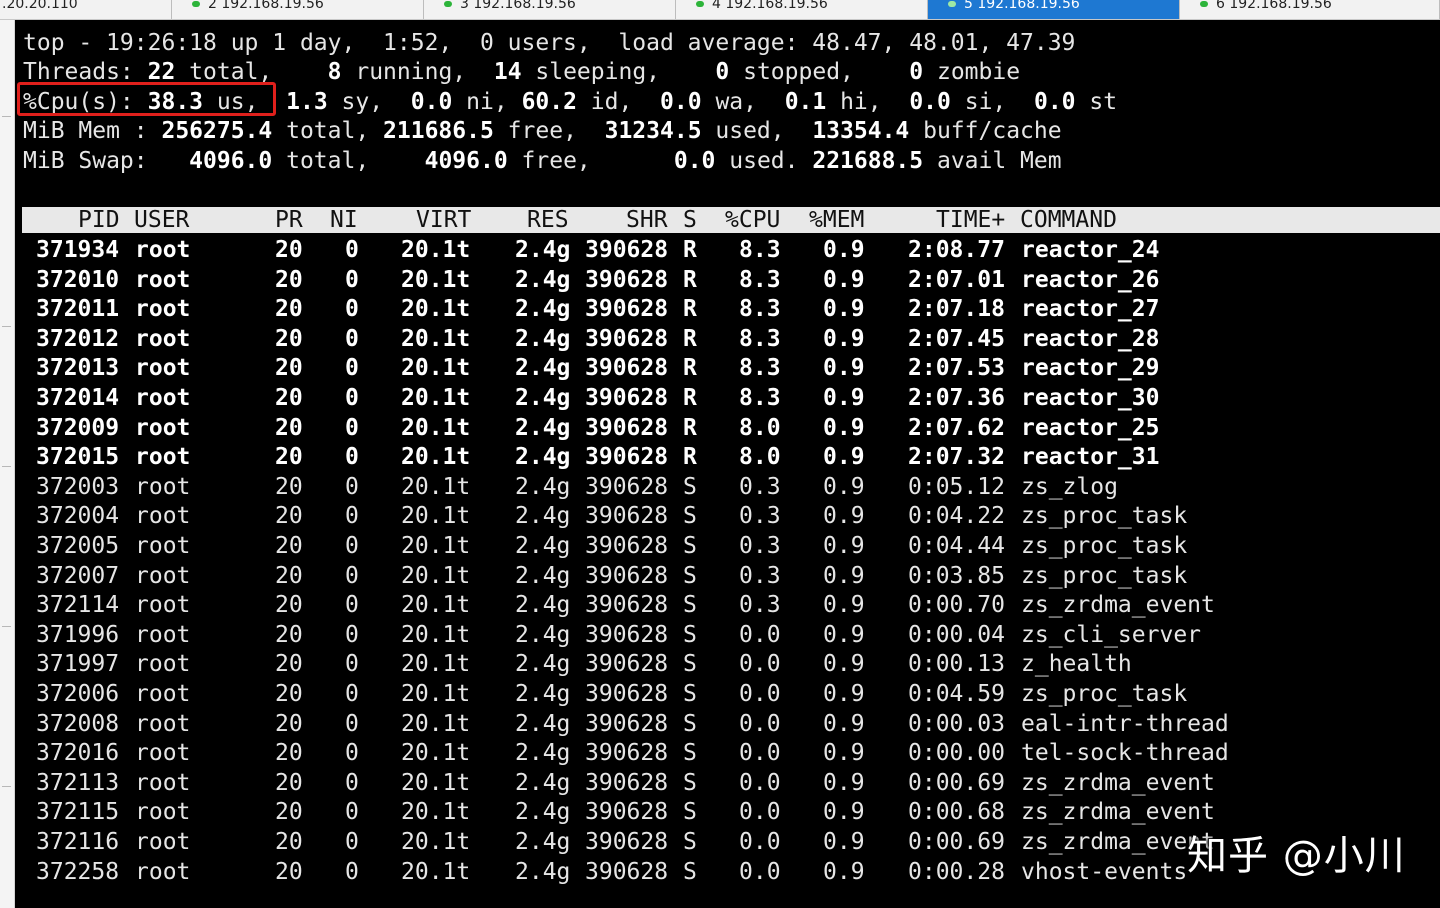 This screenshot has height=908, width=1440. I want to click on pid-cell: 372116, so click(78, 842).